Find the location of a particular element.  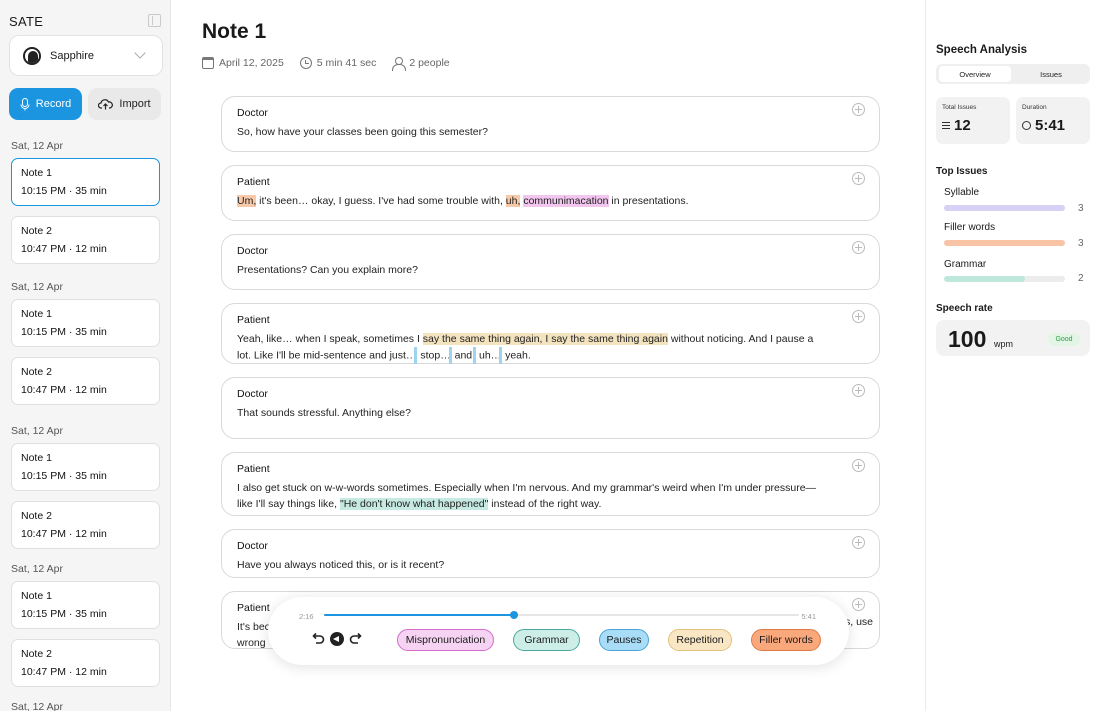

filter-chip-mispronunciation: Mispronunciation is located at coordinates (445, 640).